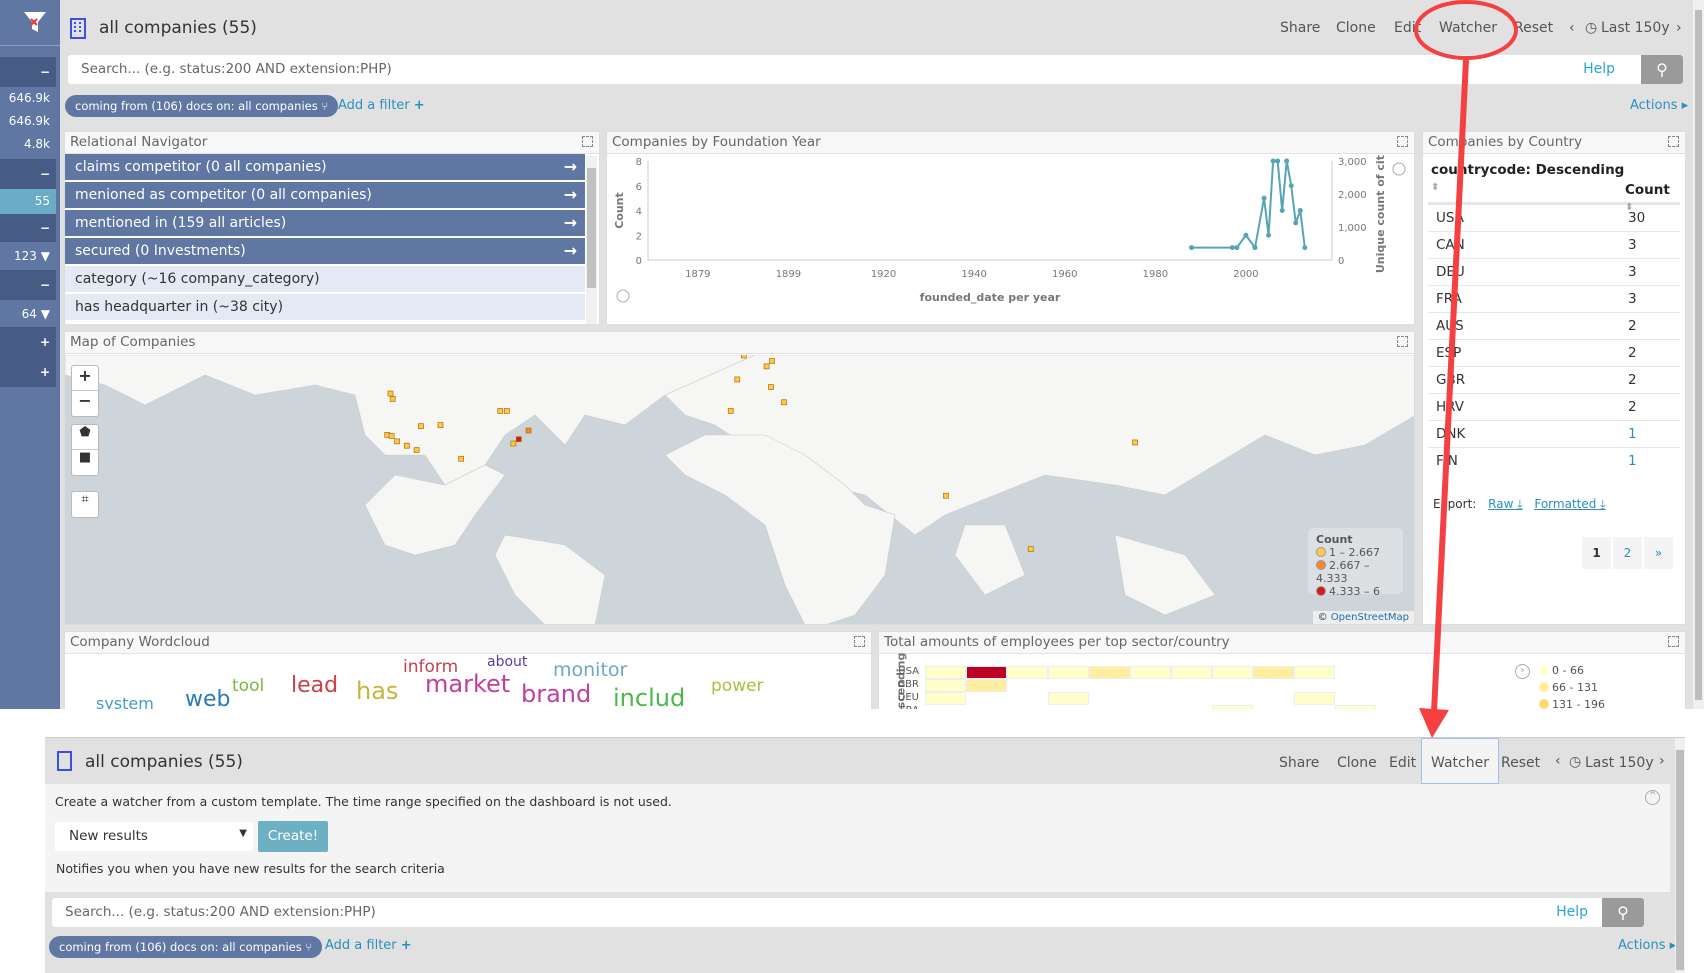 The height and width of the screenshot is (973, 1704). Describe the element at coordinates (1524, 461) in the screenshot. I see `country-code-cell: FIN` at that location.